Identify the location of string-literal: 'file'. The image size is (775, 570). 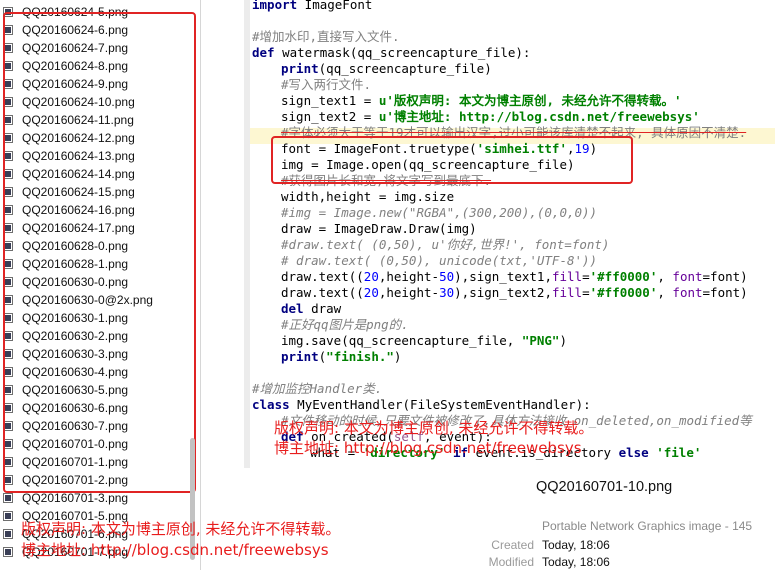
(675, 452).